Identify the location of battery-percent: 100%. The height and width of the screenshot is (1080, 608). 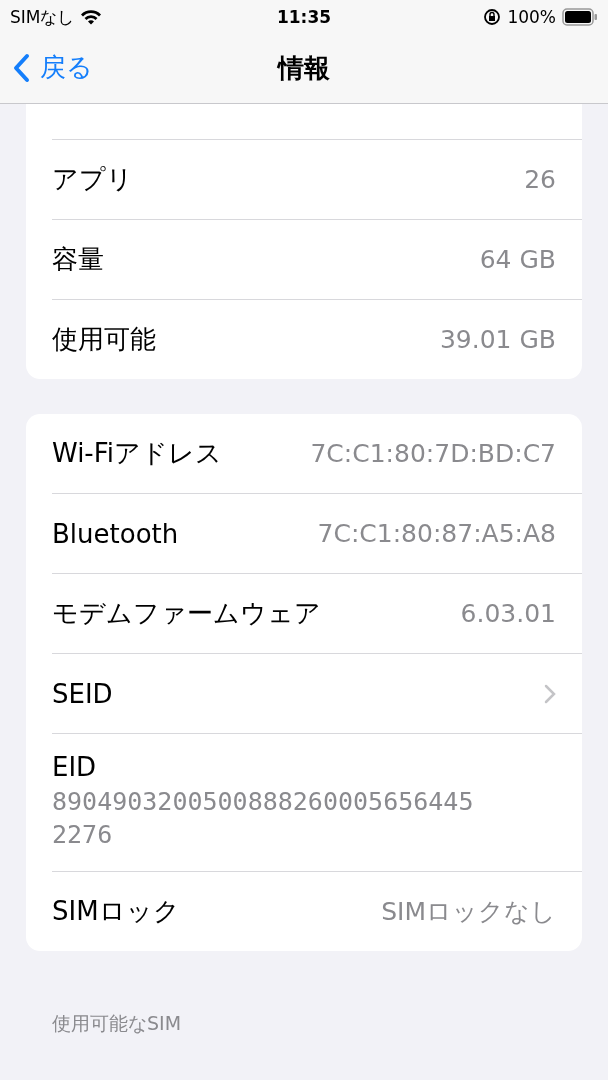
(531, 17).